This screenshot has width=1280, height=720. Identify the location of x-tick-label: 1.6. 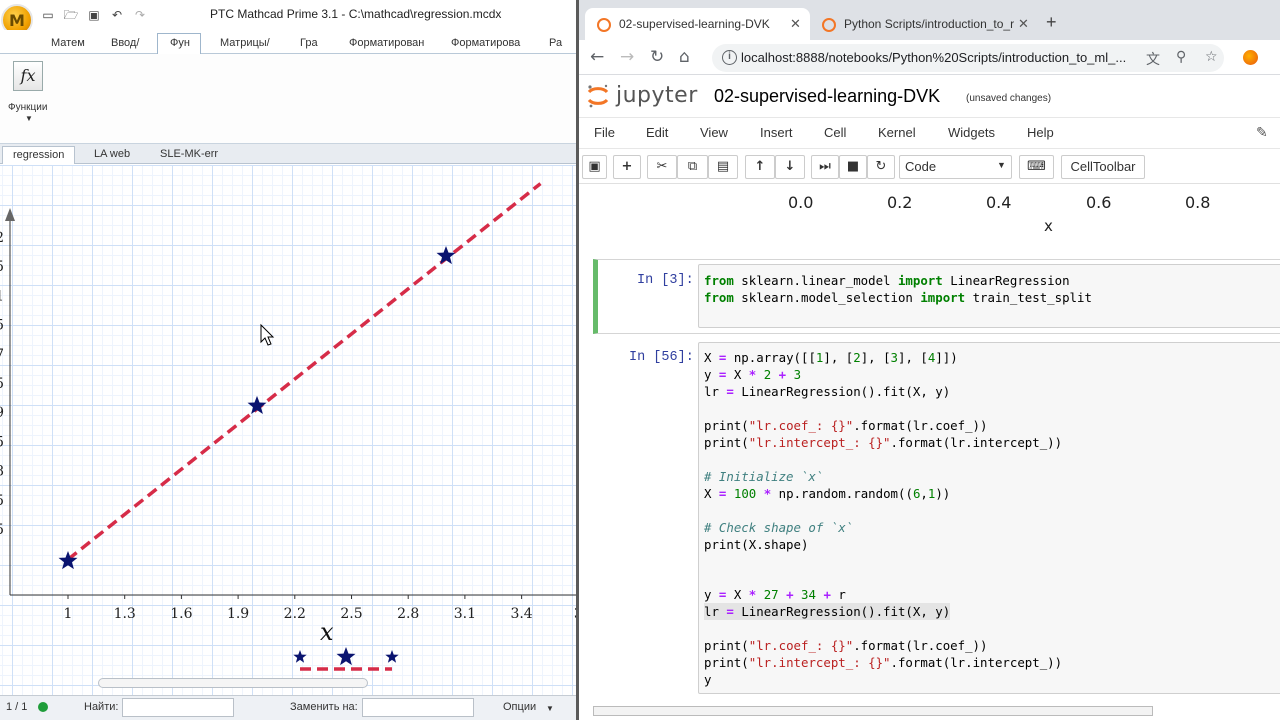
(181, 614).